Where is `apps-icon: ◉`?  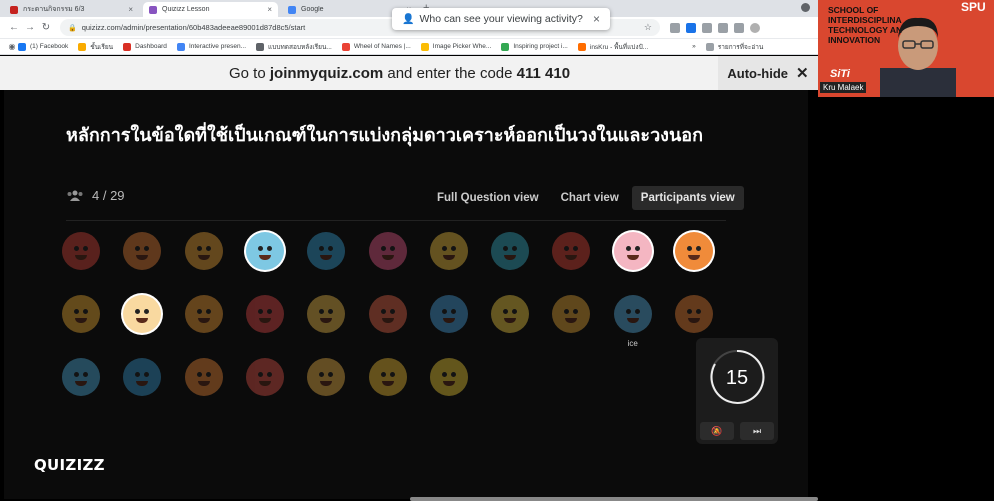 apps-icon: ◉ is located at coordinates (12, 46).